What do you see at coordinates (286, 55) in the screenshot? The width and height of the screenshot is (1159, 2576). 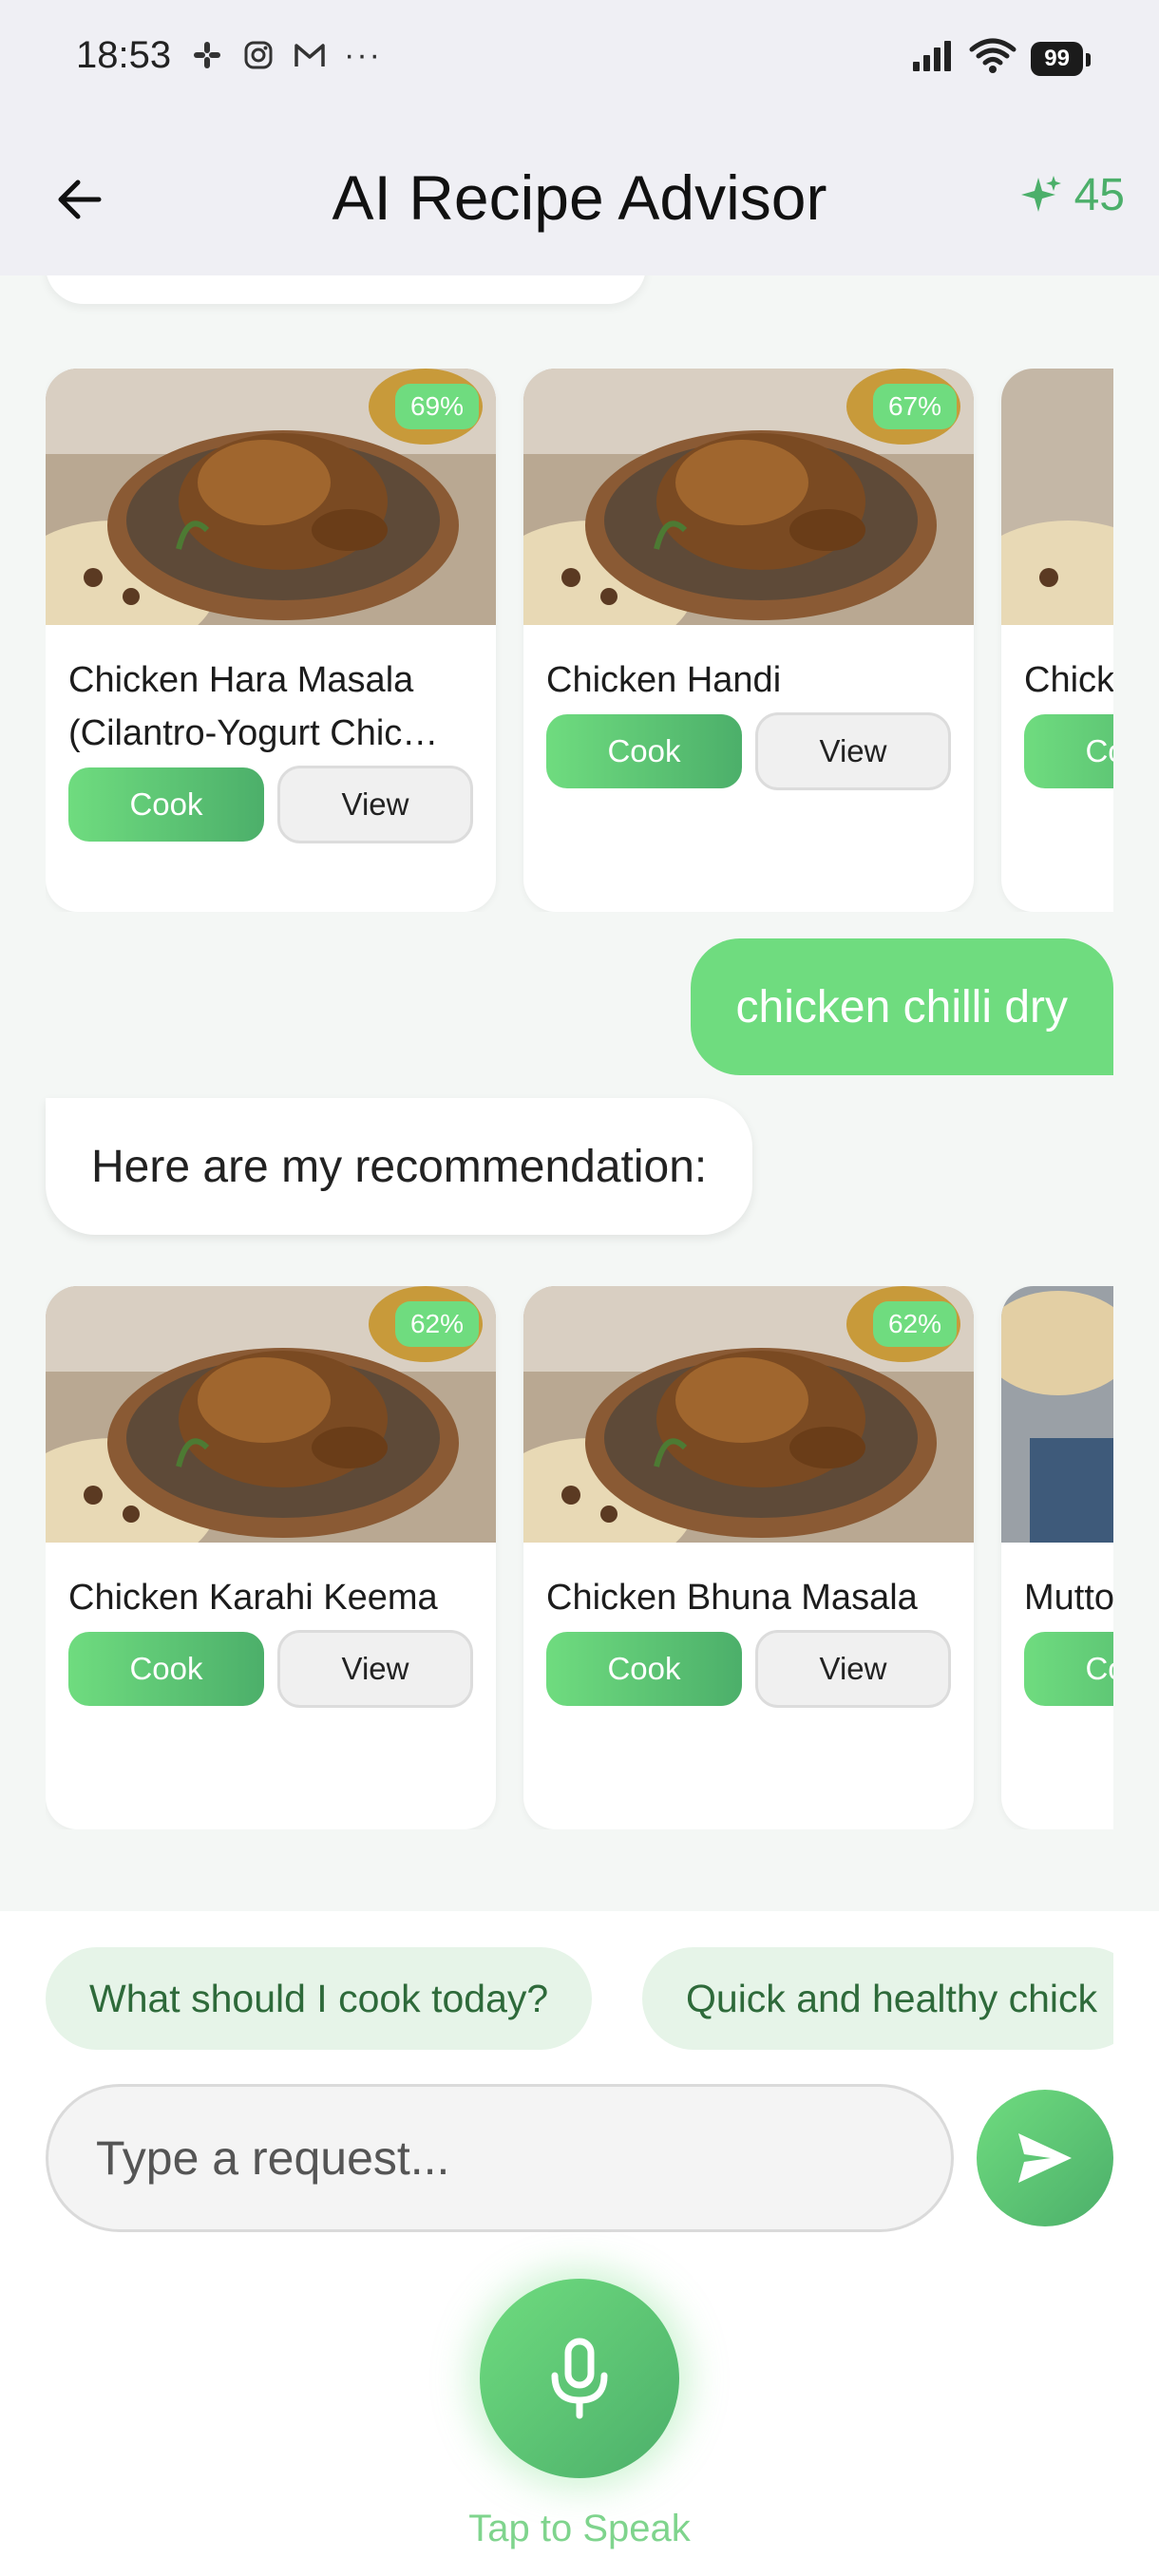 I see `notification-icons: ···` at bounding box center [286, 55].